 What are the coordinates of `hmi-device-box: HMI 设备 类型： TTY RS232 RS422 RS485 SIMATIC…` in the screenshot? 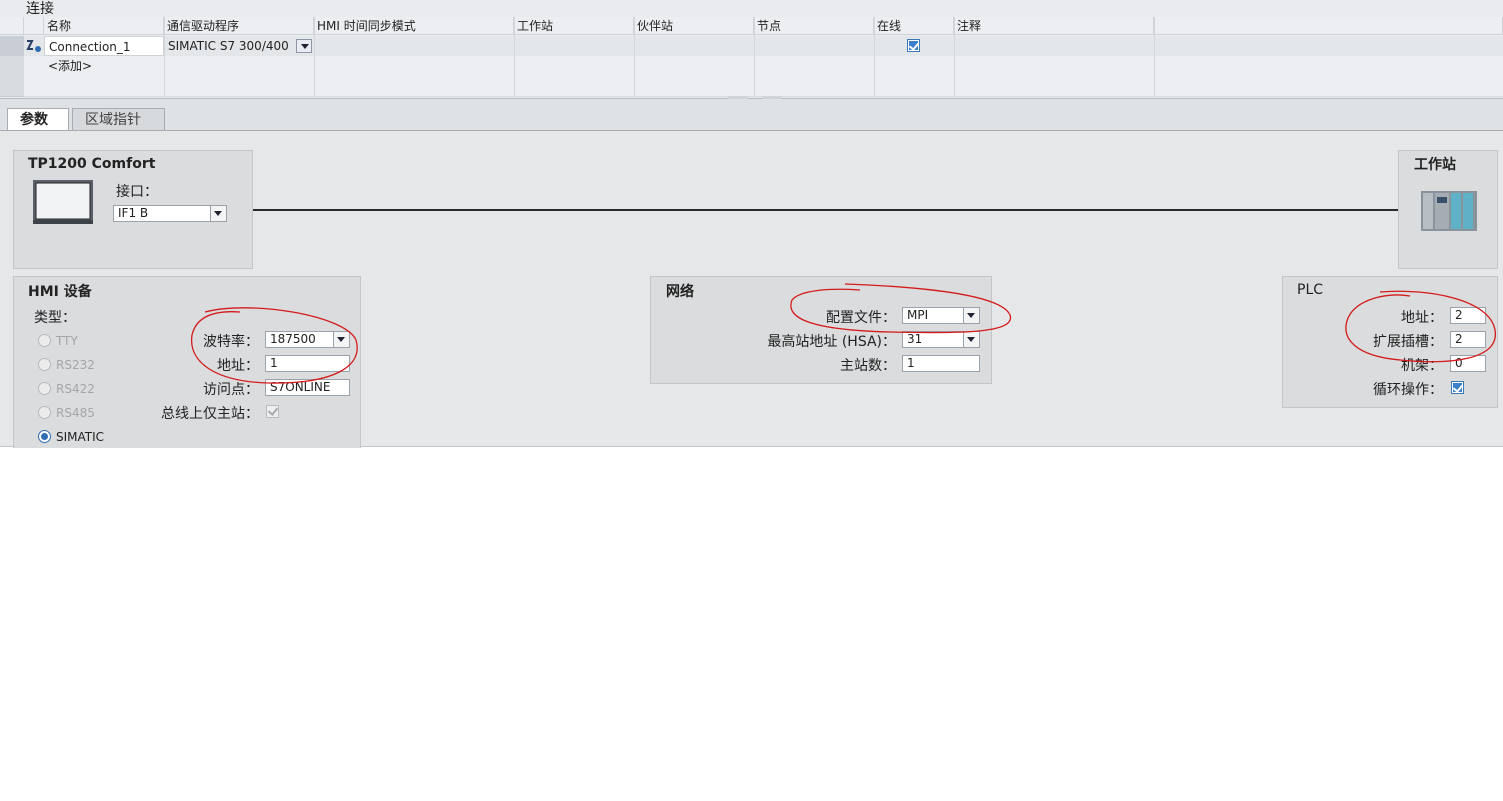 It's located at (187, 362).